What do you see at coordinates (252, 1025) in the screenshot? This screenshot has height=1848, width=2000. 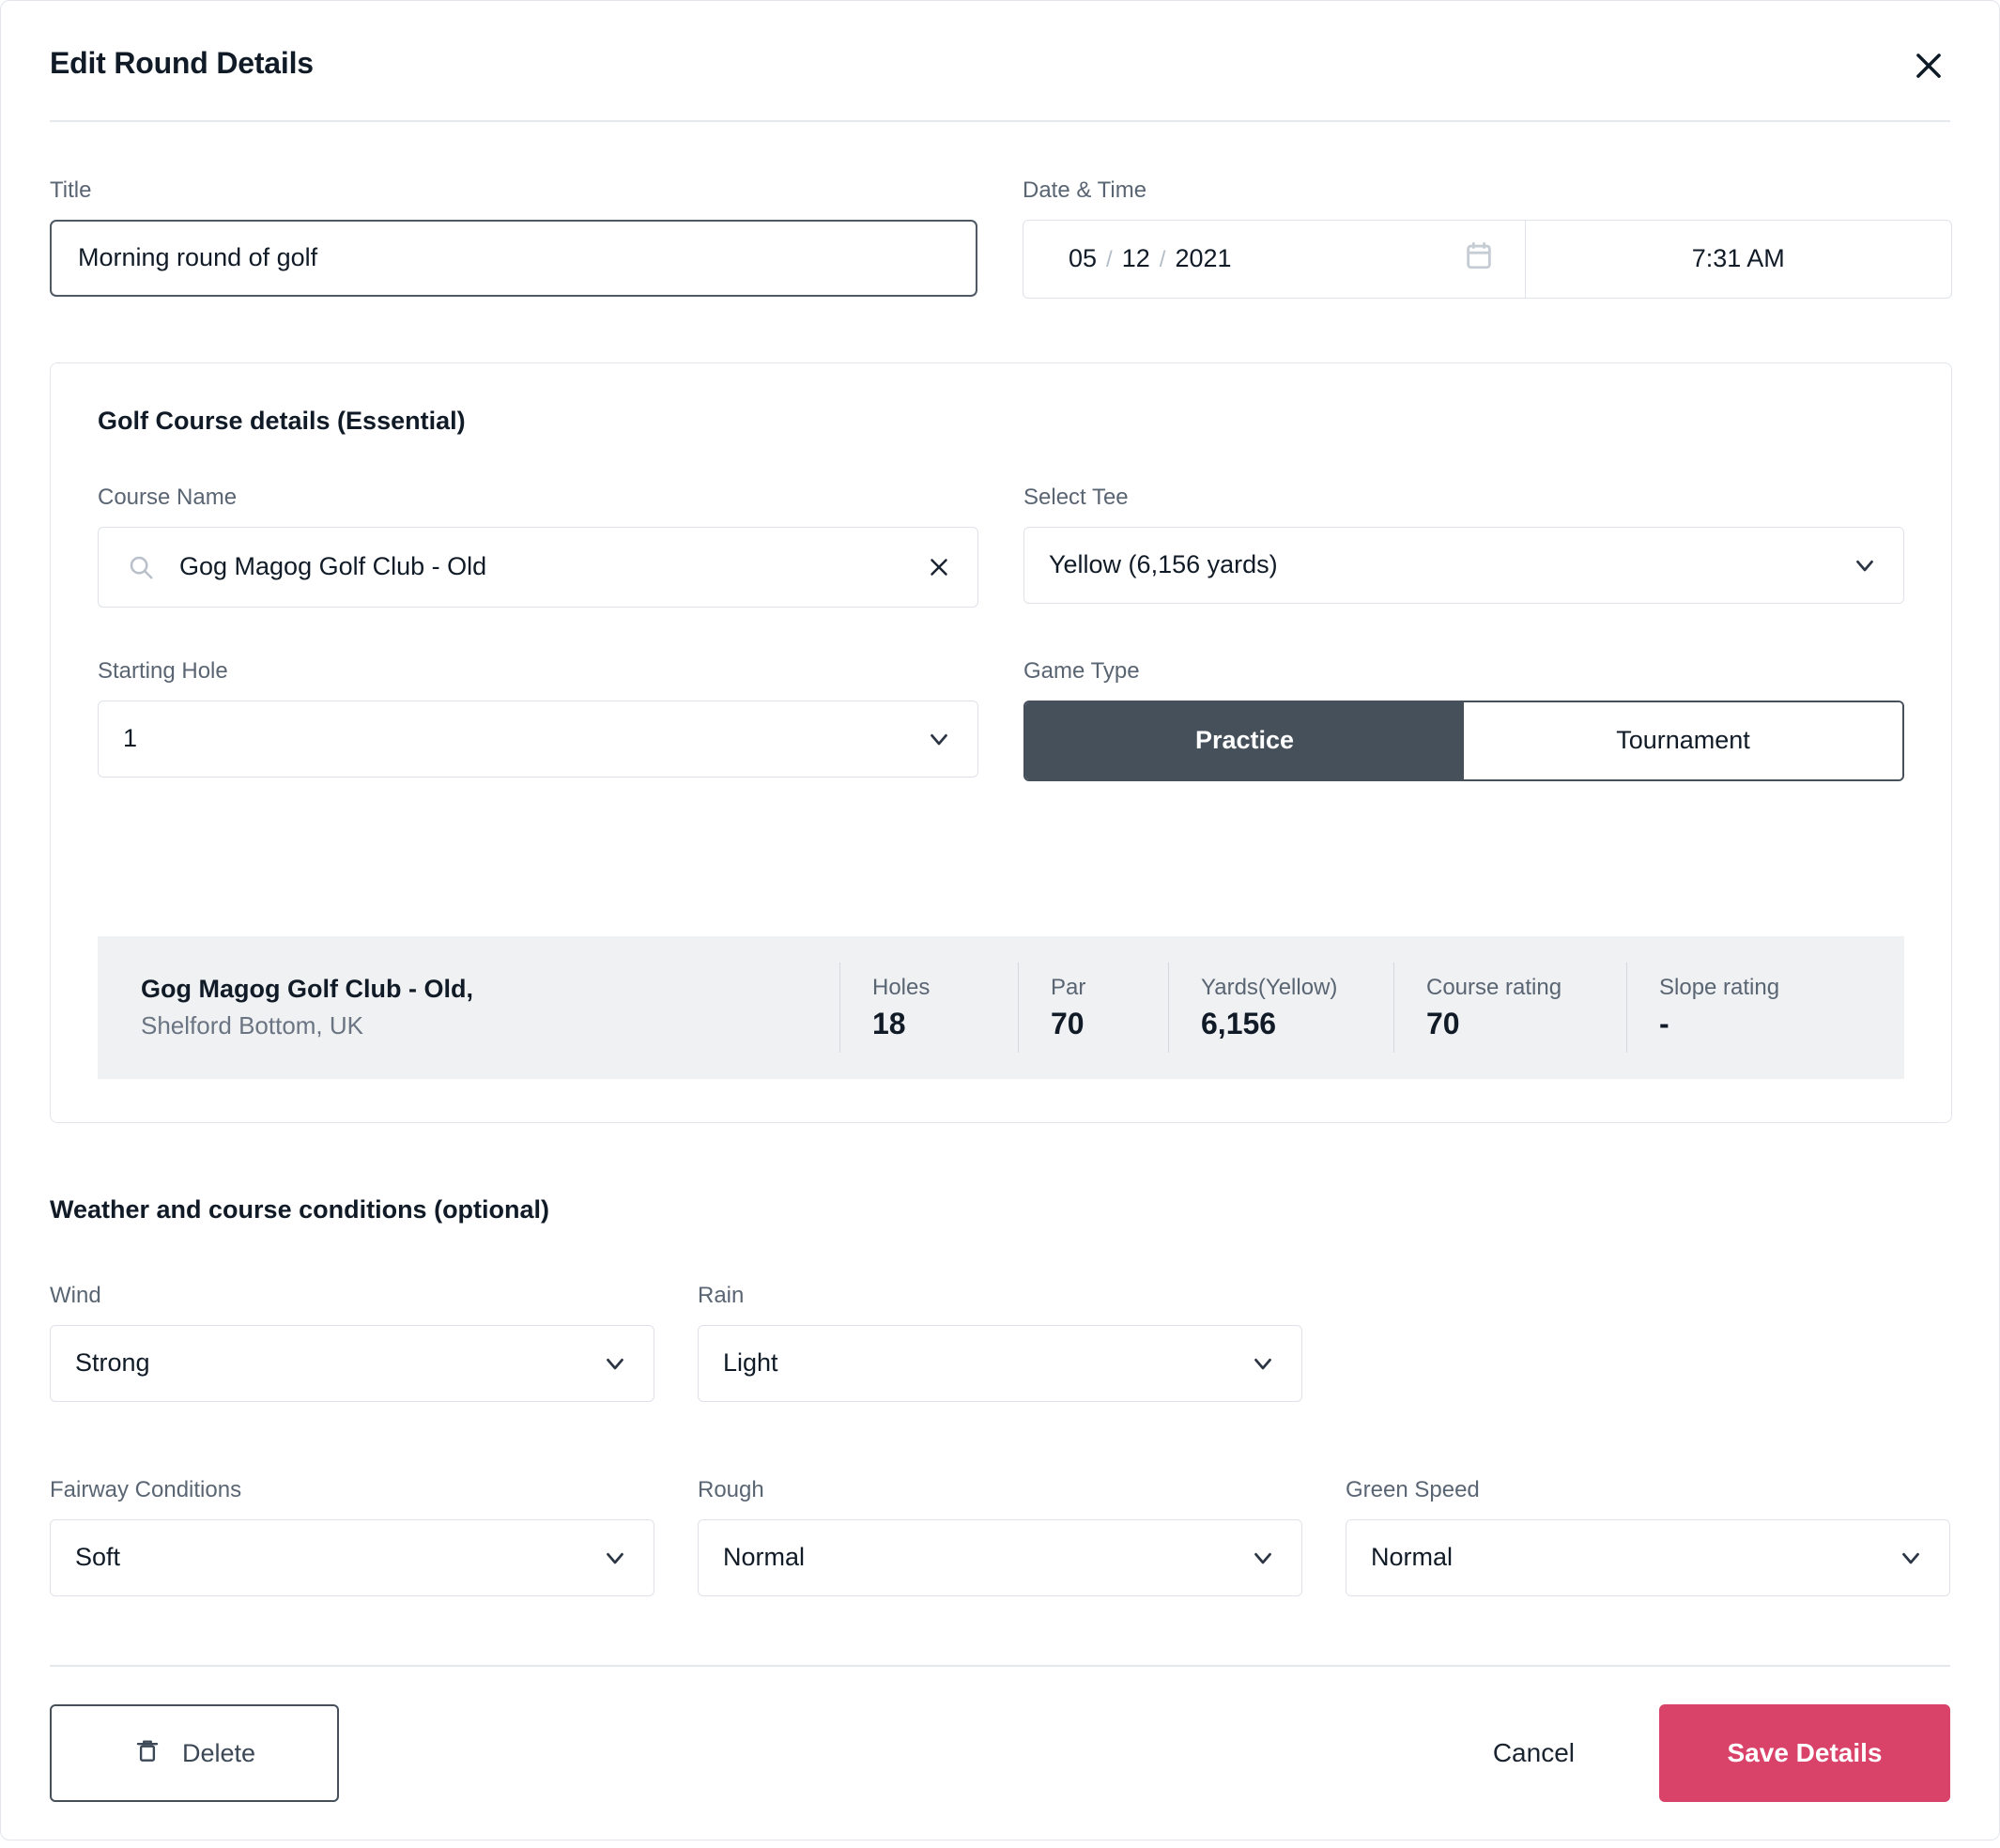 I see `course-summary-location: Shelford Bottom, UK` at bounding box center [252, 1025].